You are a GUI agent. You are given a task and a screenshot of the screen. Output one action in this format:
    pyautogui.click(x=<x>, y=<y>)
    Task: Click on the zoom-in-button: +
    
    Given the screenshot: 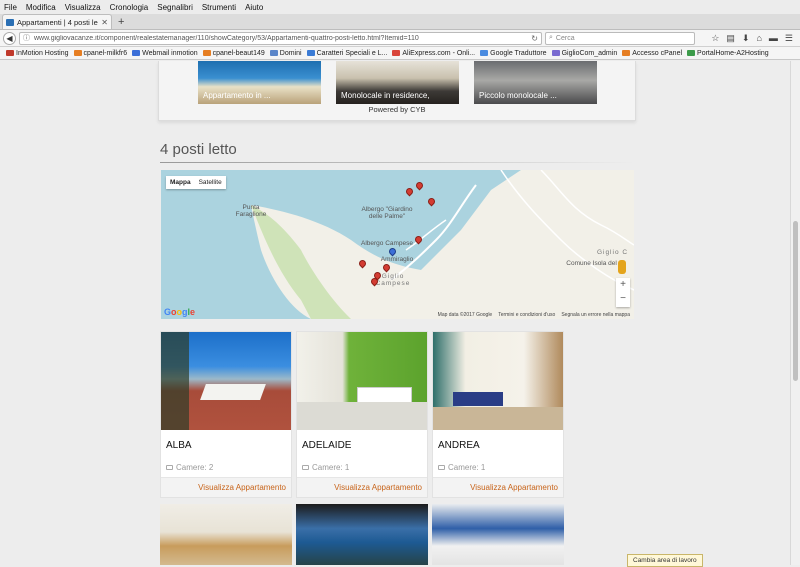 What is the action you would take?
    pyautogui.click(x=623, y=285)
    